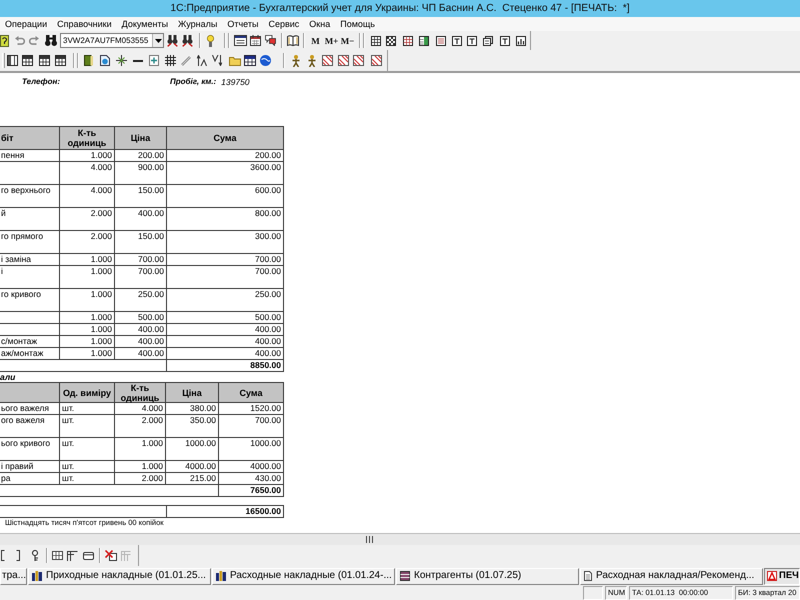  What do you see at coordinates (488, 41) in the screenshot?
I see `pages-icon` at bounding box center [488, 41].